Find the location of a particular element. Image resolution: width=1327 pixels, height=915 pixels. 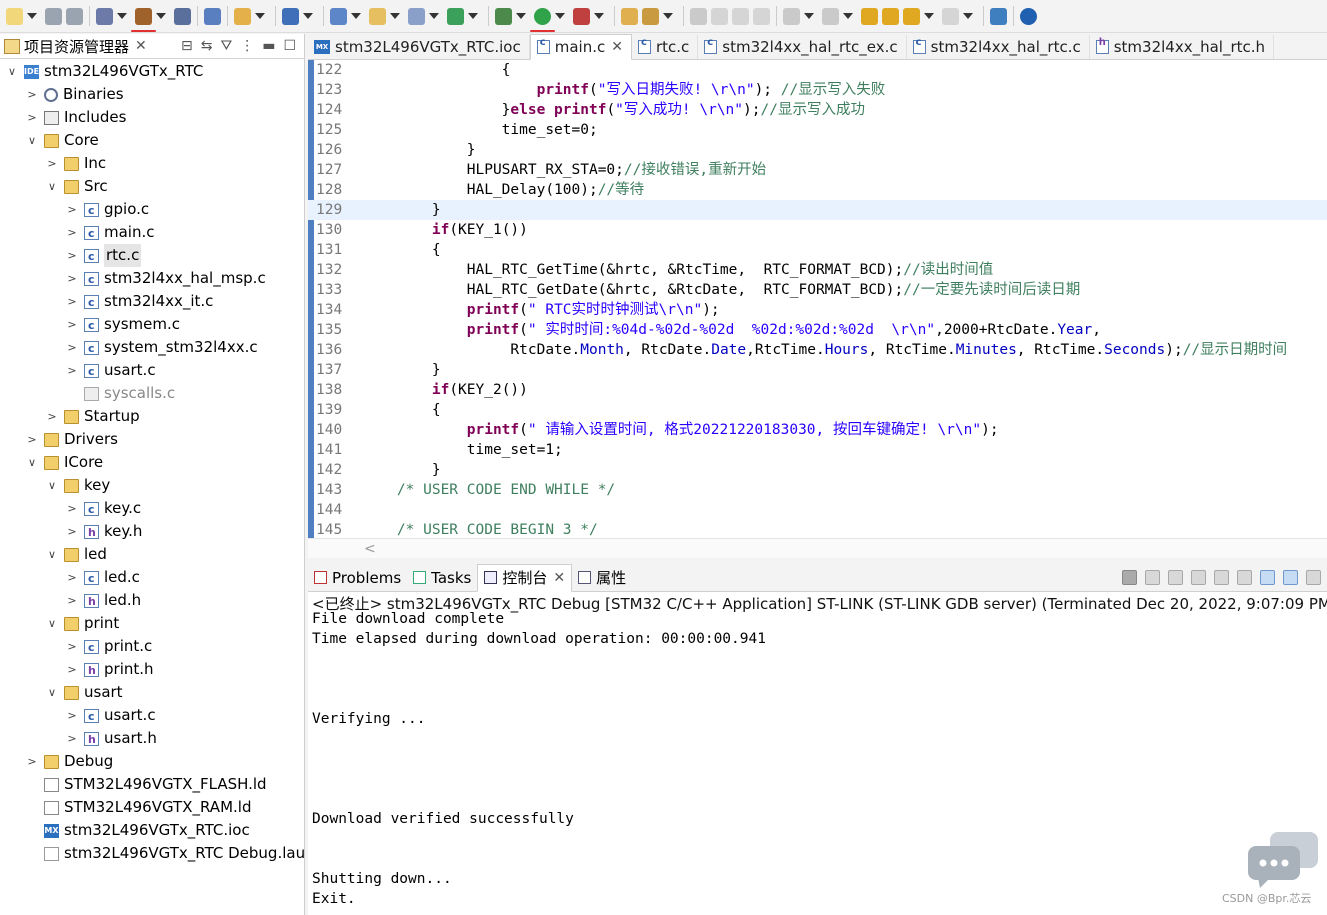

tree-item: STM32L496VGTX_RAM.ld is located at coordinates (138, 807).